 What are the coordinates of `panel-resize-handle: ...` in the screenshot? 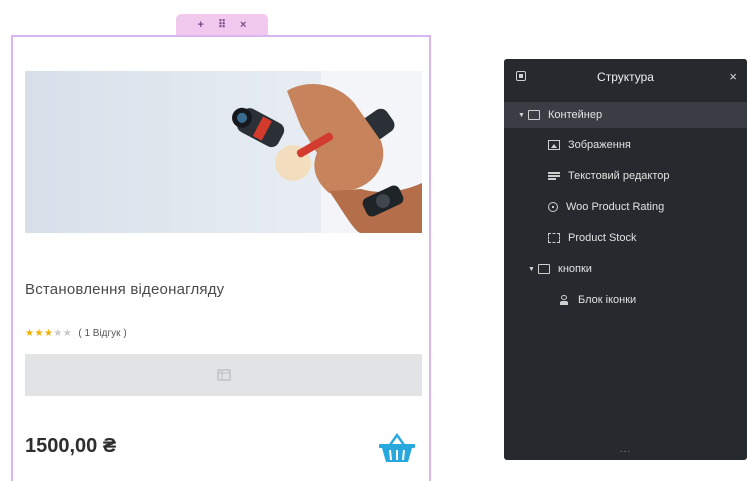 It's located at (625, 452).